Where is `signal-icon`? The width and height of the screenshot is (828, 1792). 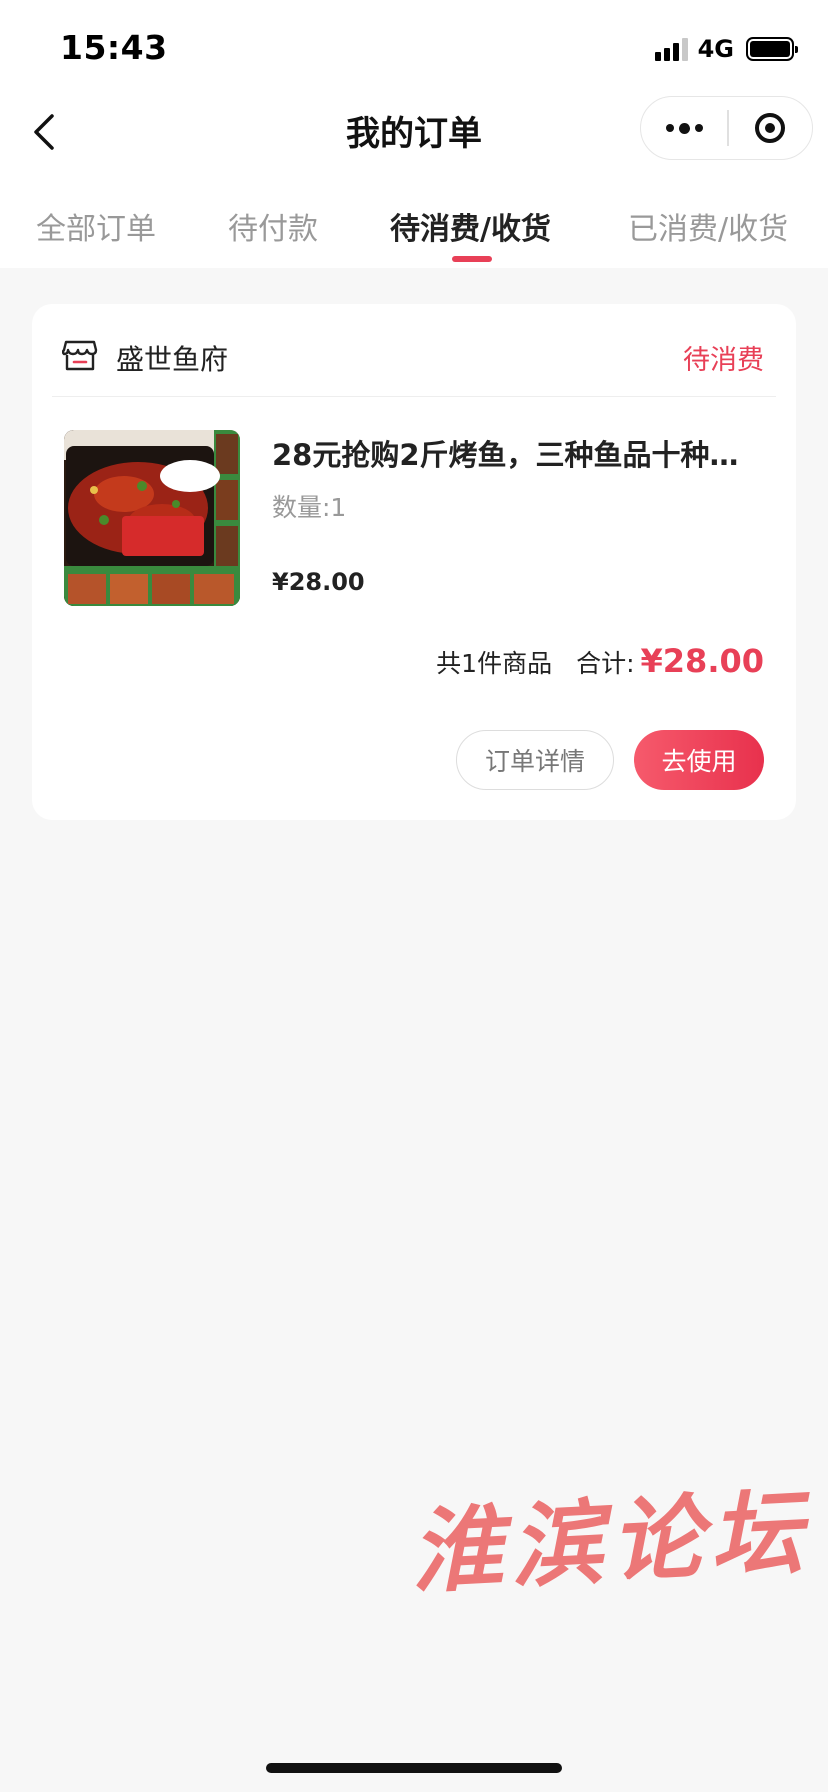 signal-icon is located at coordinates (671, 49).